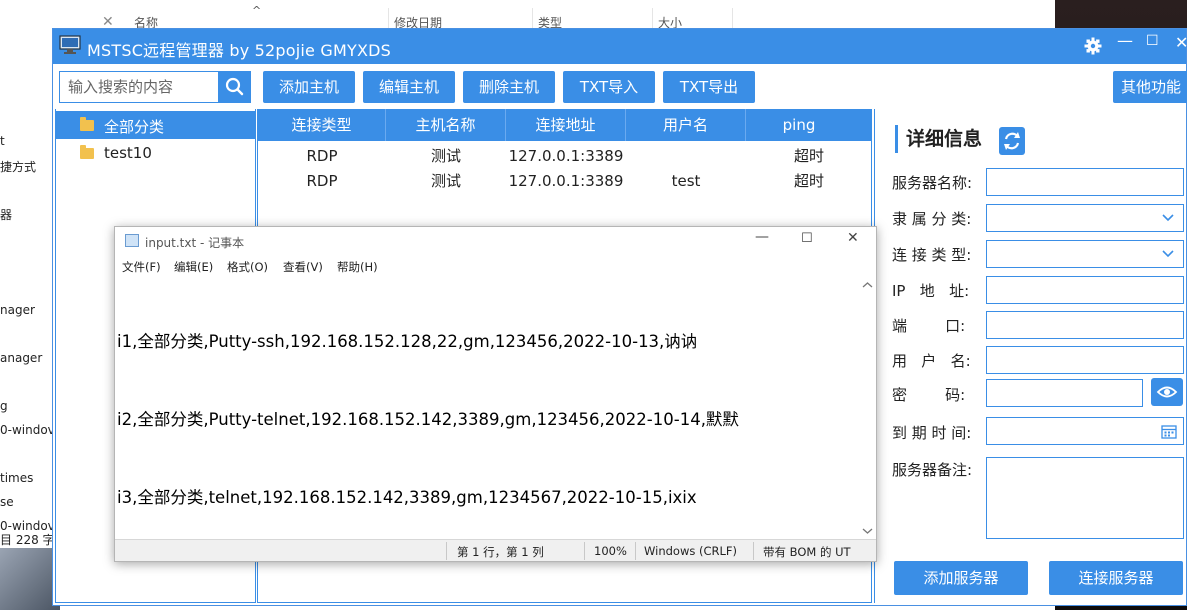 The height and width of the screenshot is (610, 1187). What do you see at coordinates (867, 531) in the screenshot?
I see `scroll-down-icon` at bounding box center [867, 531].